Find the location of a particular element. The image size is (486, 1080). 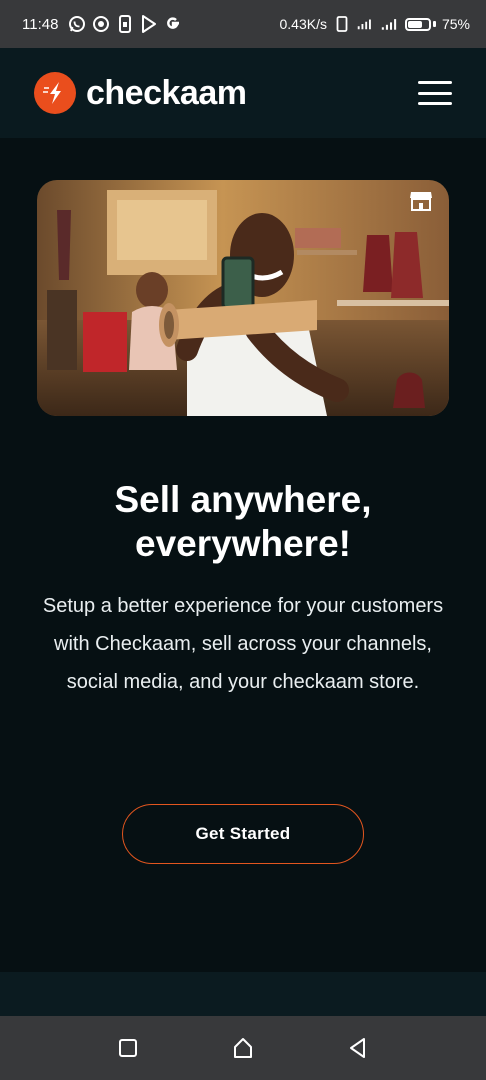

footer-strip is located at coordinates (243, 994).